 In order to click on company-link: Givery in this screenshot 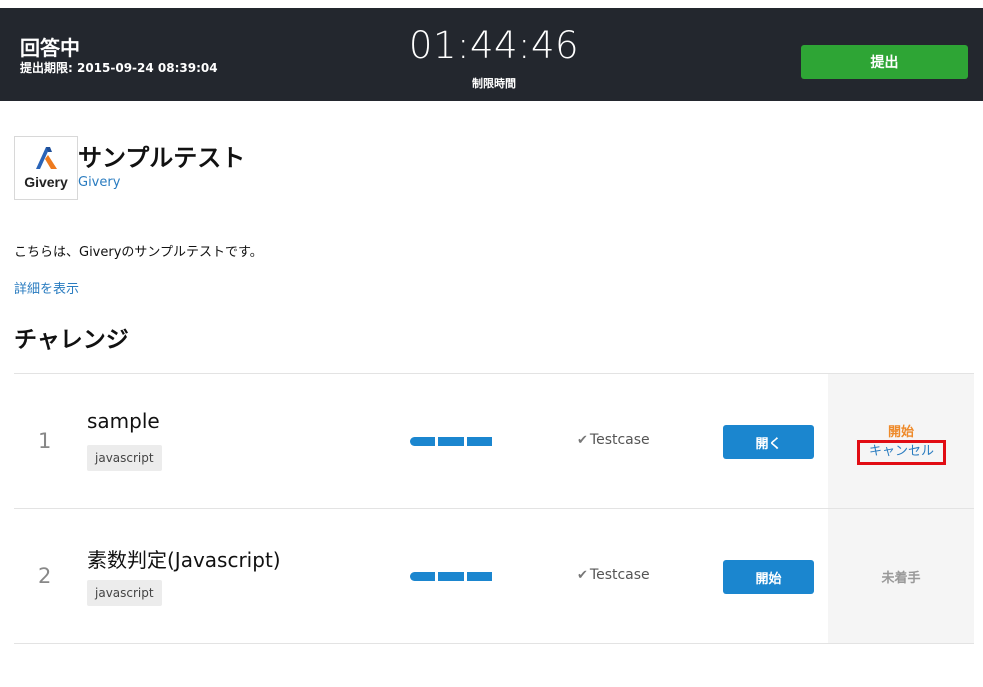, I will do `click(99, 182)`.